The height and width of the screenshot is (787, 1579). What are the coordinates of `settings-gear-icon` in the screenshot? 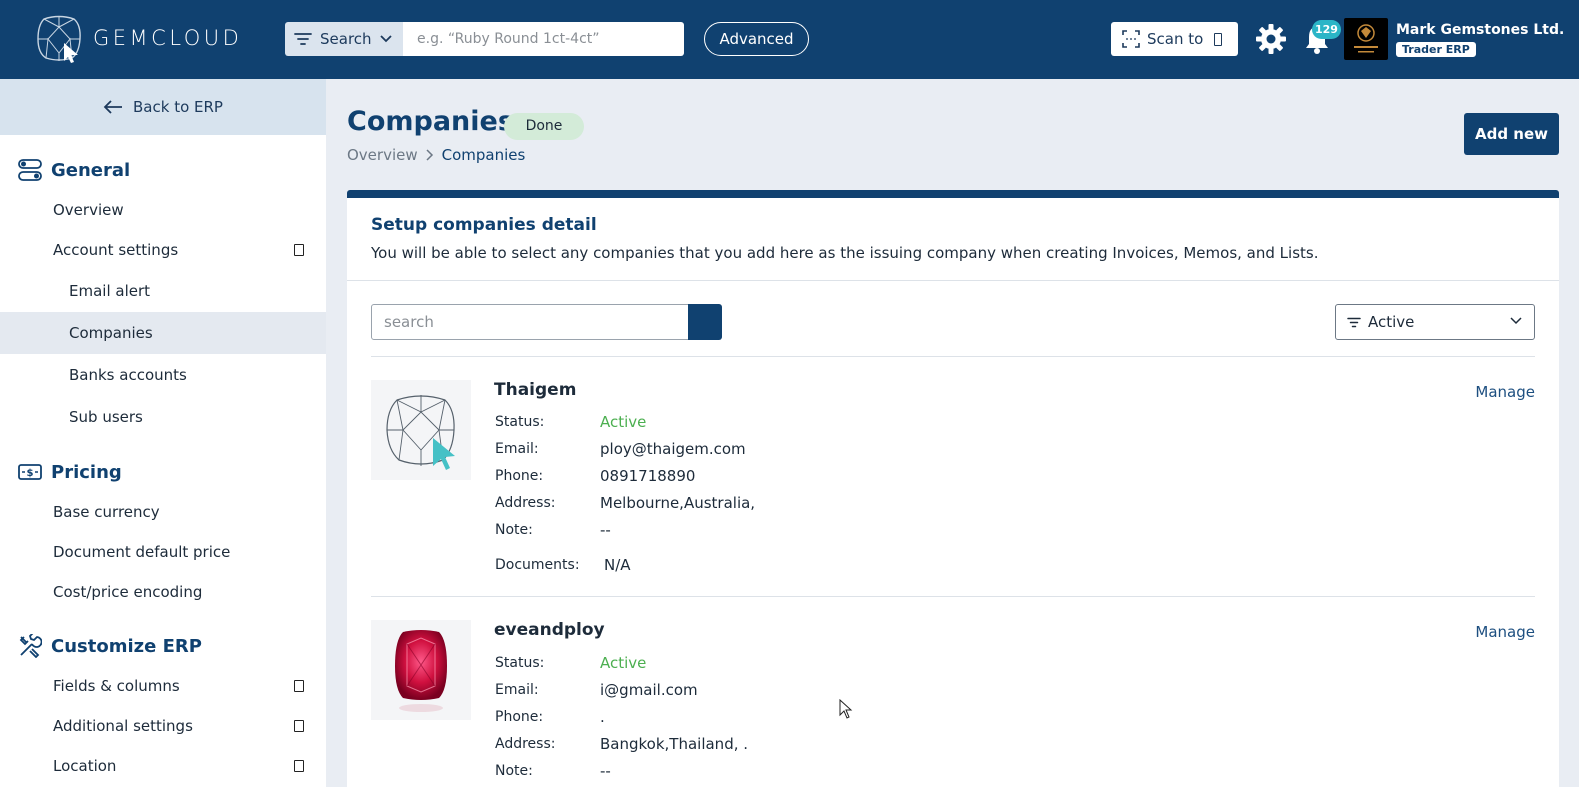 It's located at (1271, 39).